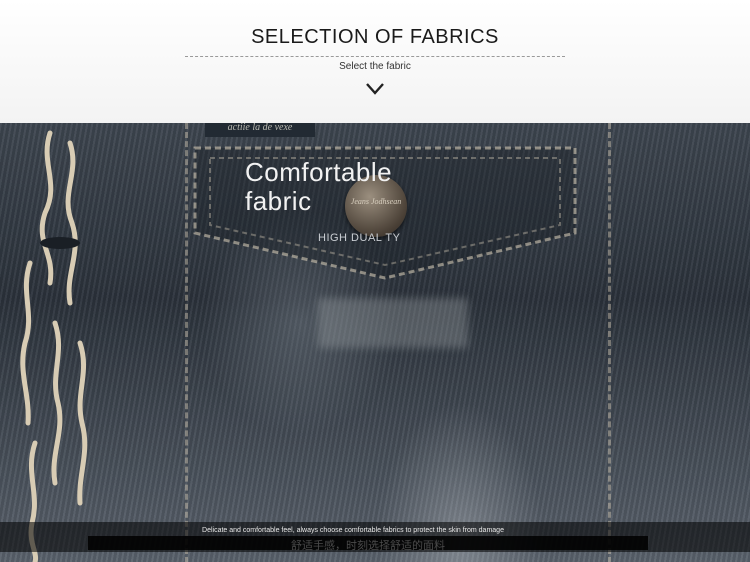  I want to click on chevron-down-icon, so click(375, 89).